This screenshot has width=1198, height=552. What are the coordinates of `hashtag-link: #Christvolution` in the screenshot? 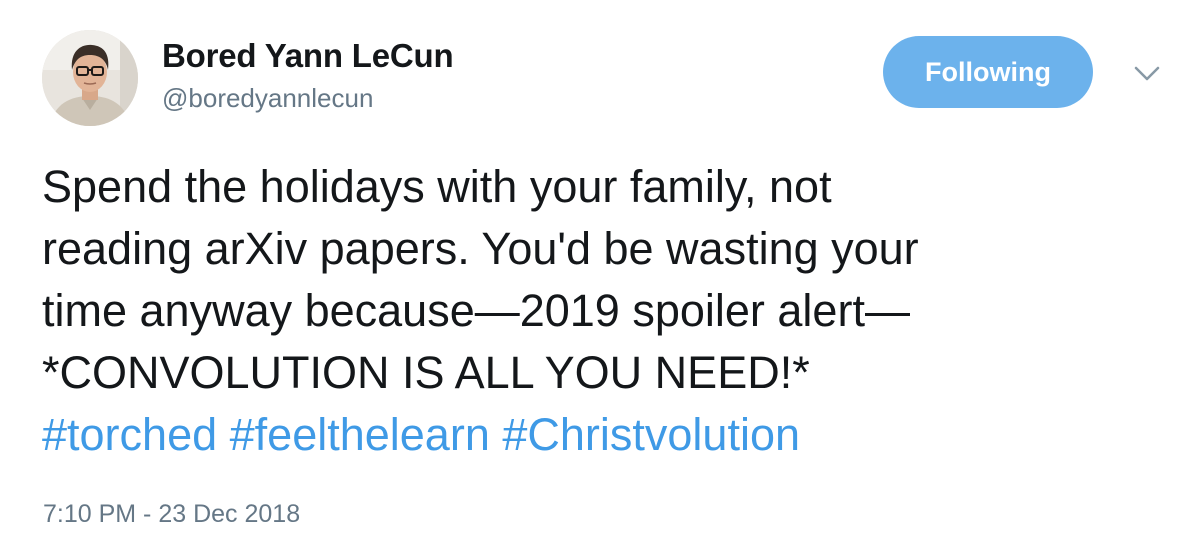 It's located at (651, 434).